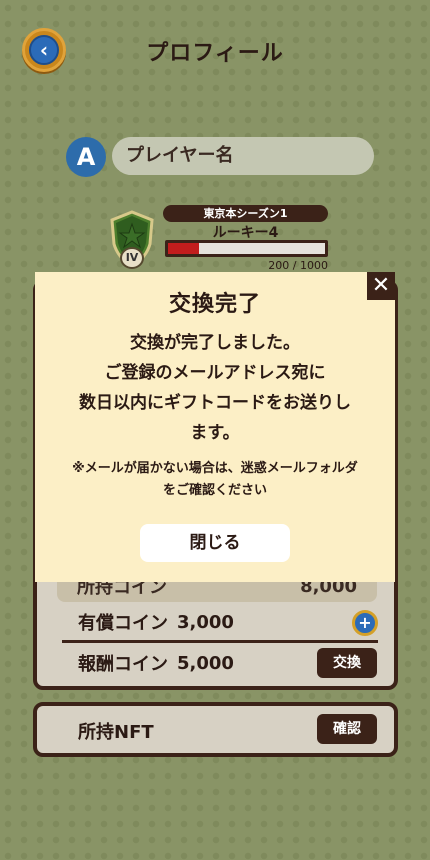  I want to click on paid-coin-value: 3,000, so click(205, 622).